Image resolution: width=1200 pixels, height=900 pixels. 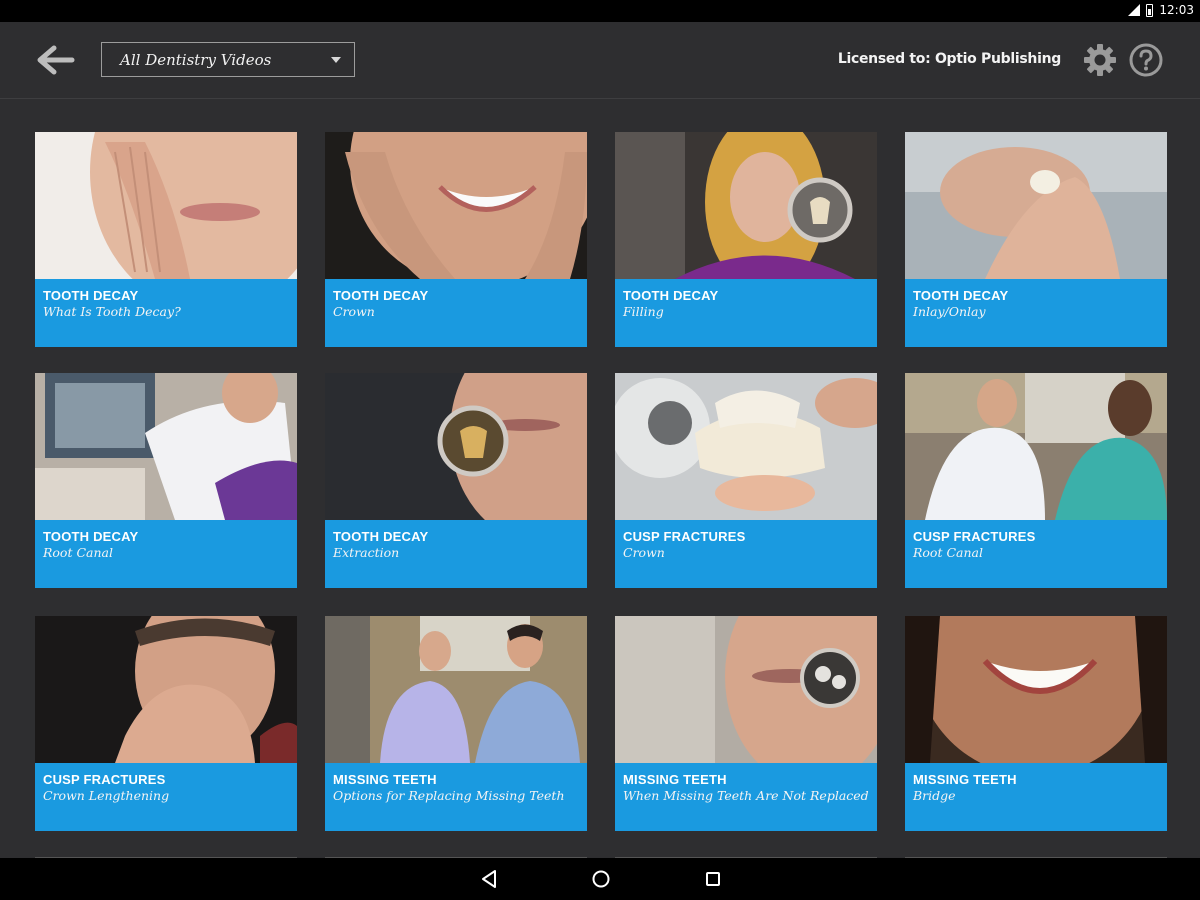 I want to click on video-title: What Is Tooth Decay?, so click(x=112, y=311).